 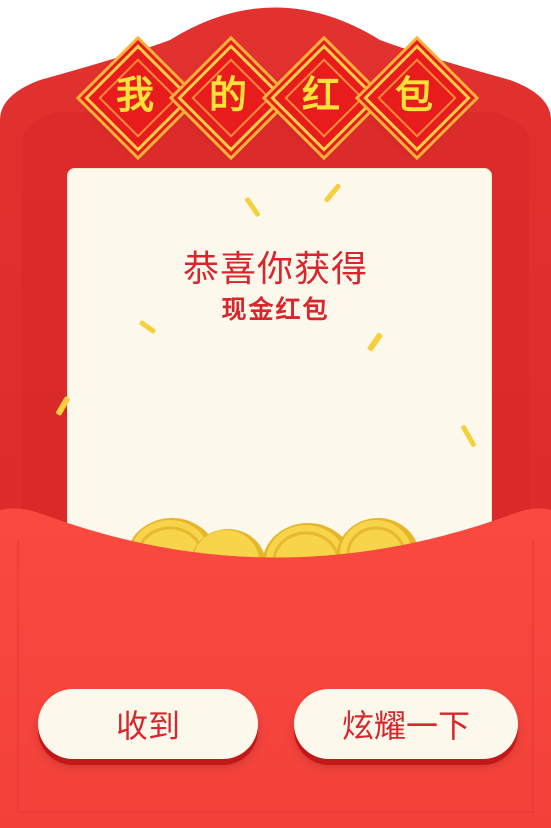 I want to click on show-off-button: 炫耀一下, so click(x=406, y=724).